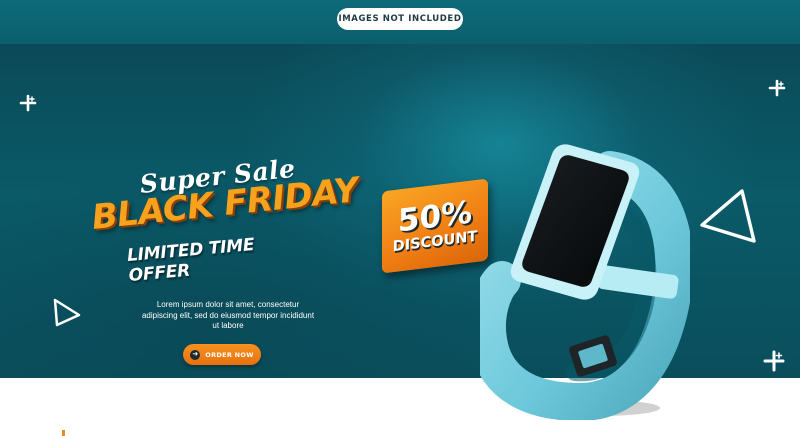  I want to click on arrow-right-icon: ➜, so click(195, 354).